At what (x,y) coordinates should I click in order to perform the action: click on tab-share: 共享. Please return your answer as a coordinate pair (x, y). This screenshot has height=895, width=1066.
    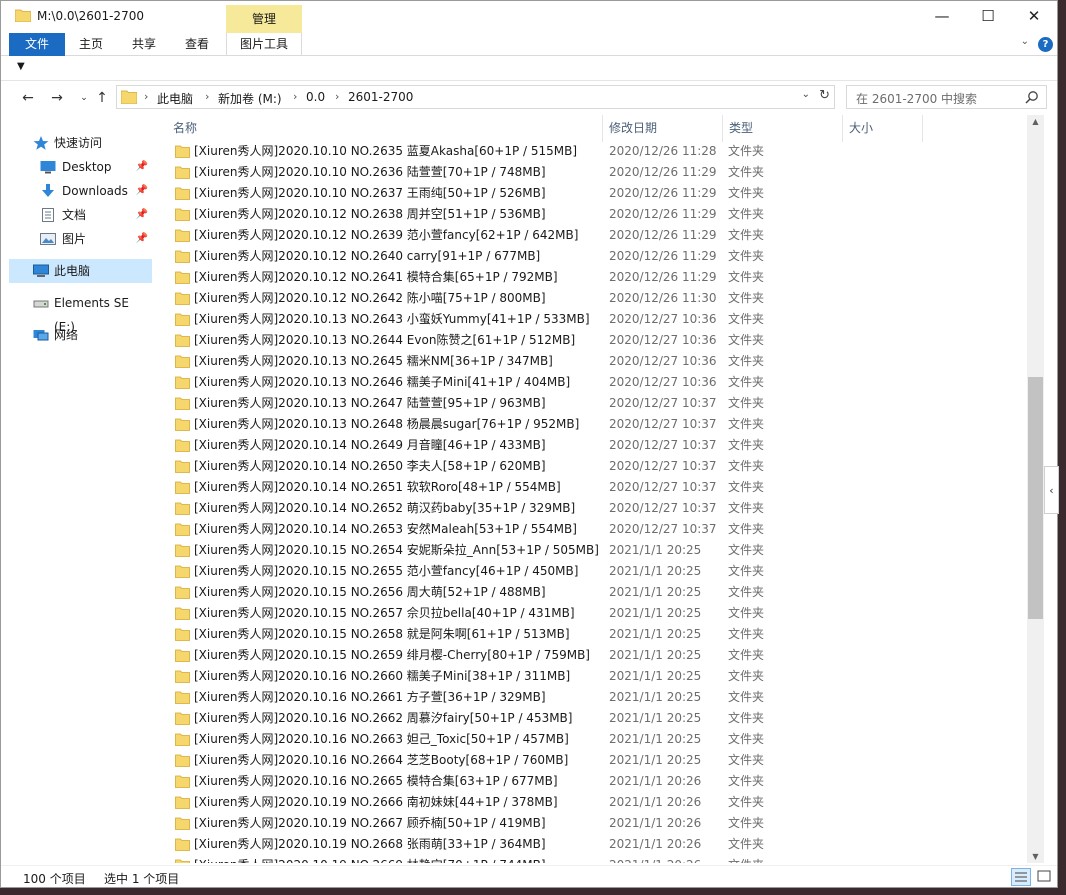
    Looking at the image, I should click on (144, 44).